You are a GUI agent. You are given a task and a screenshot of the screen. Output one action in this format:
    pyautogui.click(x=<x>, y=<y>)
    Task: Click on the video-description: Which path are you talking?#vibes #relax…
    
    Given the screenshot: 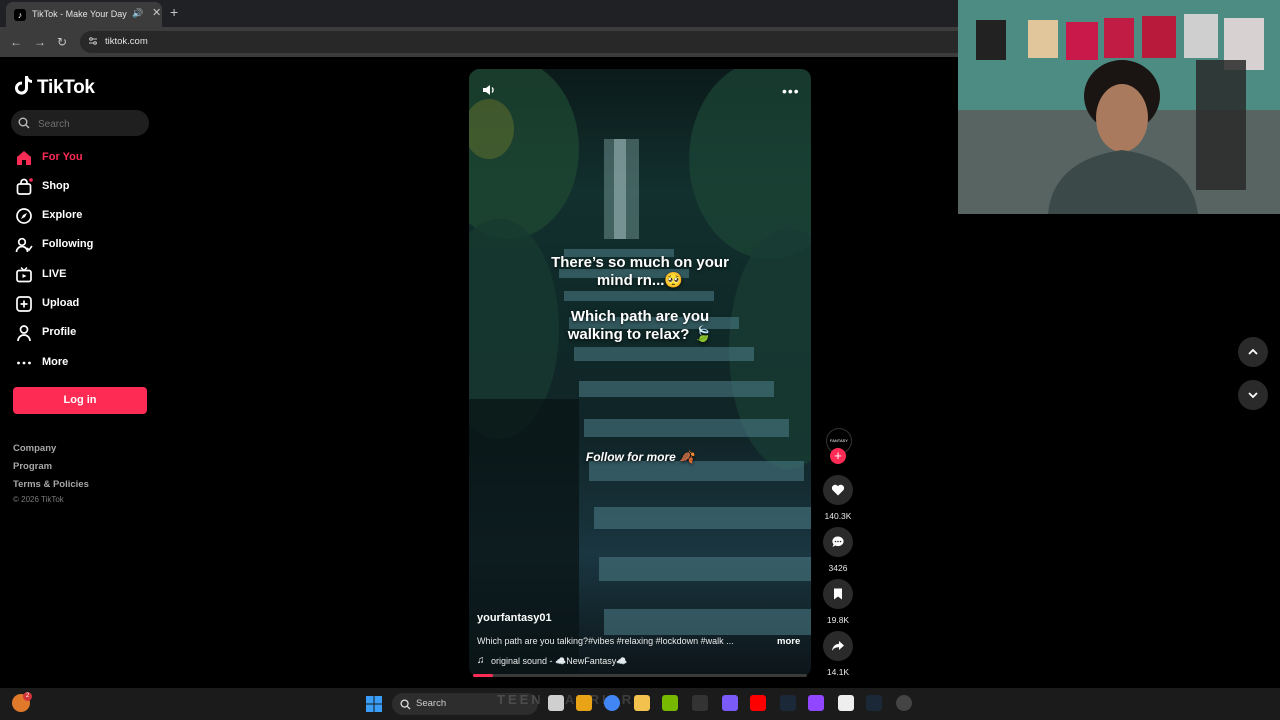 What is the action you would take?
    pyautogui.click(x=605, y=641)
    